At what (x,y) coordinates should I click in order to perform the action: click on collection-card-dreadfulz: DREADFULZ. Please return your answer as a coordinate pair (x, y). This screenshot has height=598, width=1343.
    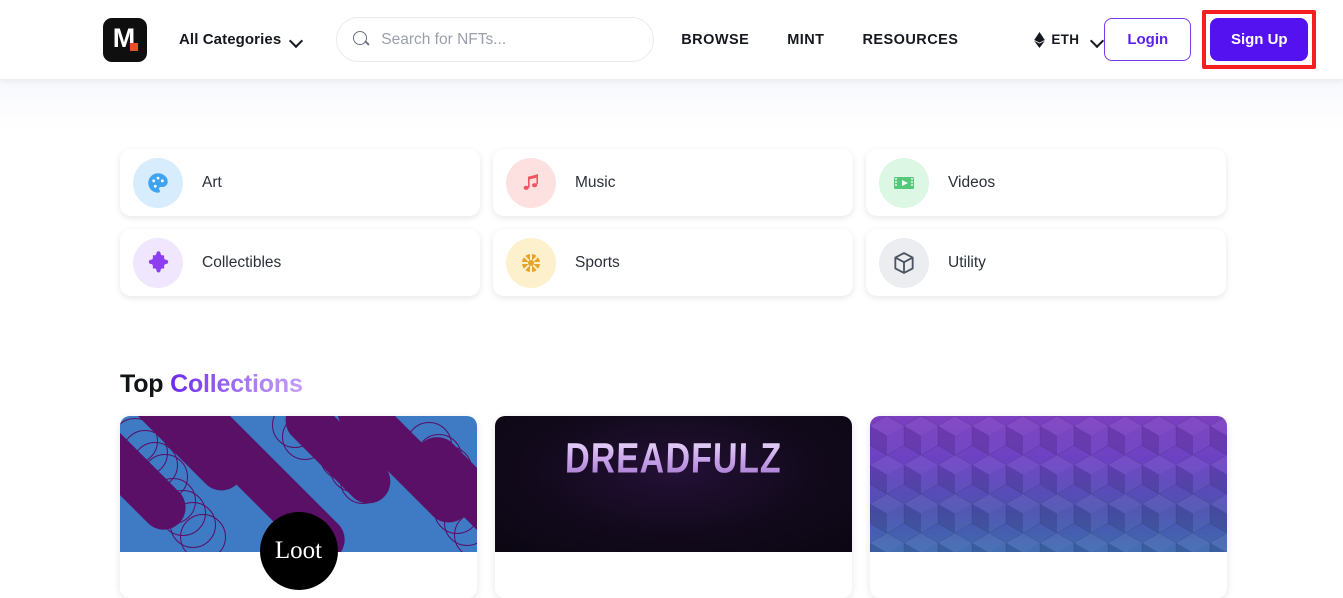
    Looking at the image, I should click on (673, 507).